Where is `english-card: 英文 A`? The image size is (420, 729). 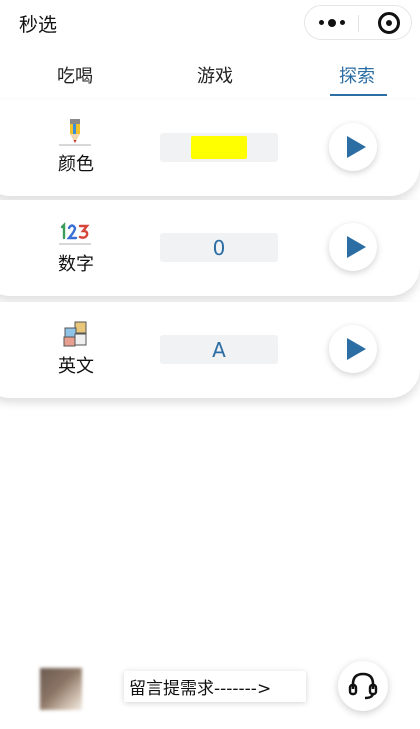
english-card: 英文 A is located at coordinates (210, 350).